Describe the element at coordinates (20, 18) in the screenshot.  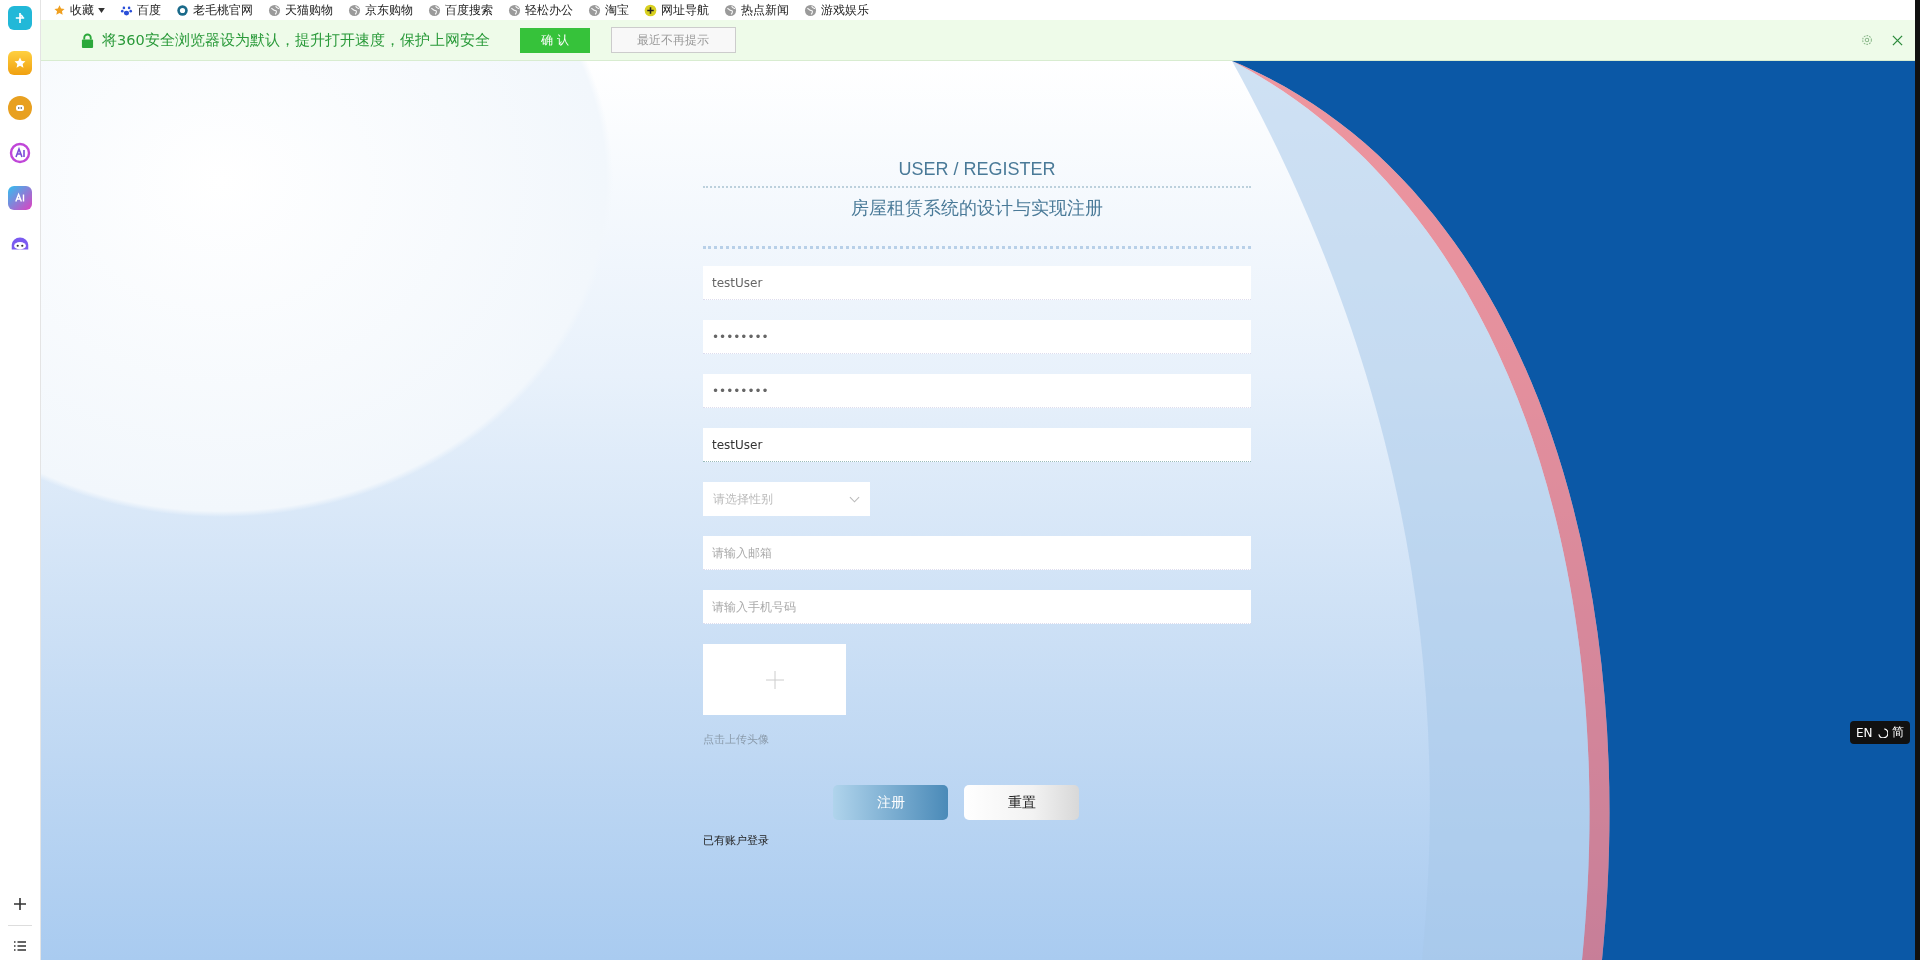
I see `app-logo-icon` at that location.